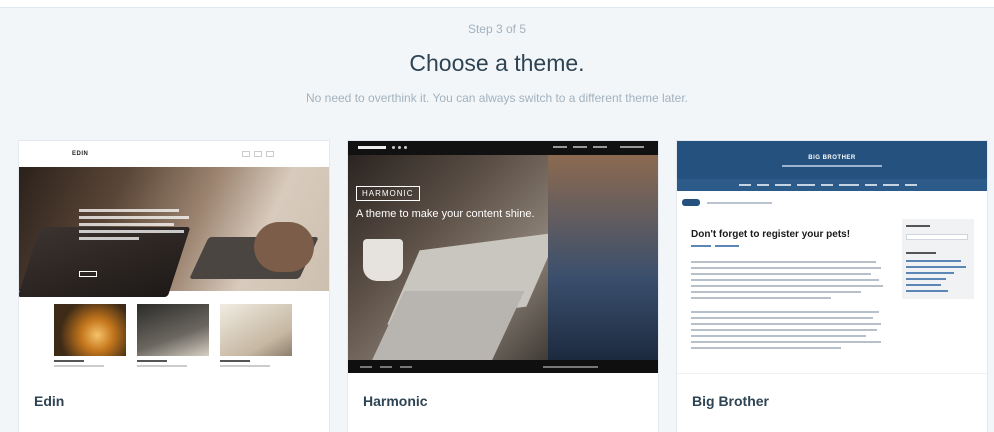  Describe the element at coordinates (497, 4) in the screenshot. I see `top-bar` at that location.